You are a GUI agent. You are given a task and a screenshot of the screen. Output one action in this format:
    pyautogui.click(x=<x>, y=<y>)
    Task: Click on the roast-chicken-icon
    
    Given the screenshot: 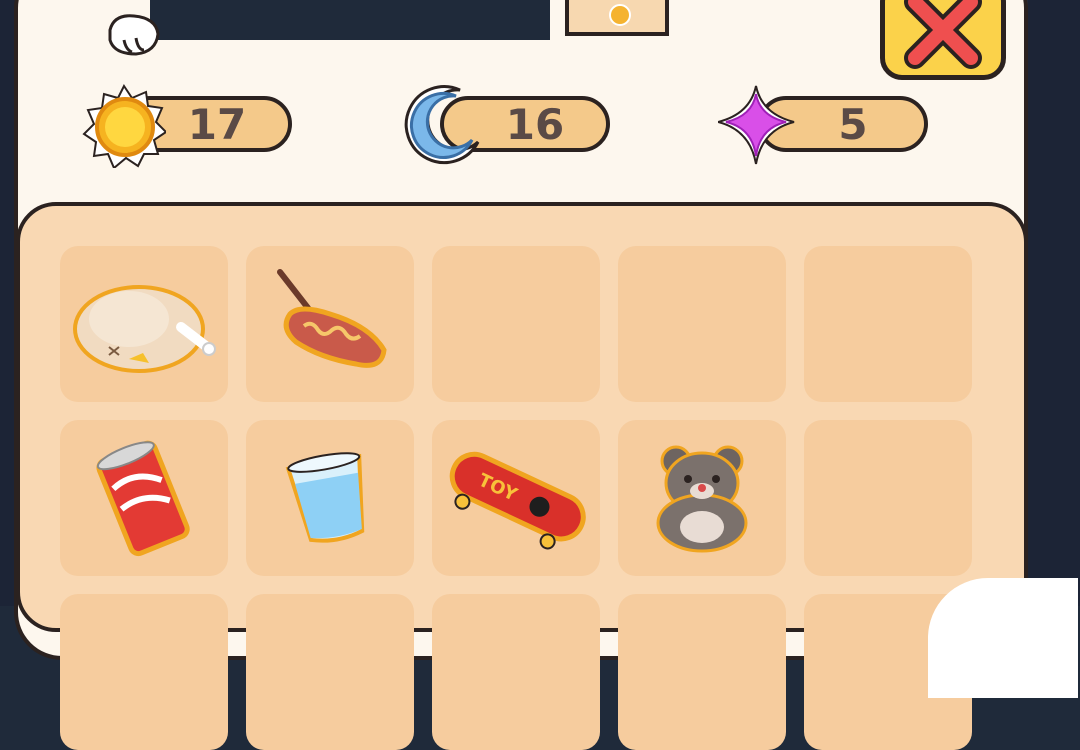 What is the action you would take?
    pyautogui.click(x=144, y=329)
    